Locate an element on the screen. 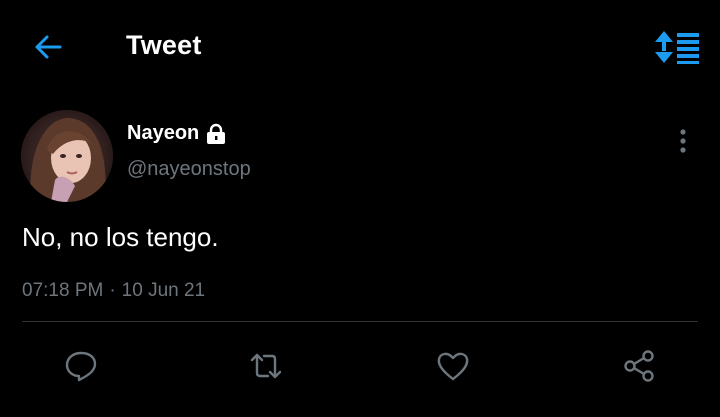 This screenshot has height=417, width=720. tweet-date: 10 Jun 21 is located at coordinates (163, 290).